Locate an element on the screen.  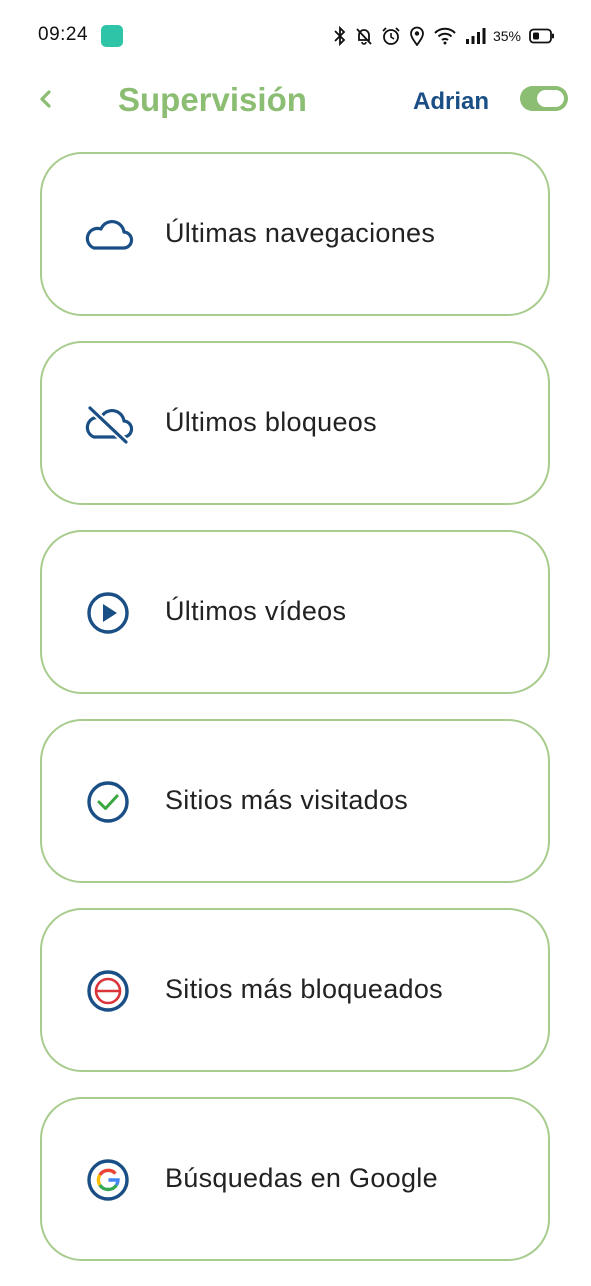
signal-icon is located at coordinates (475, 36).